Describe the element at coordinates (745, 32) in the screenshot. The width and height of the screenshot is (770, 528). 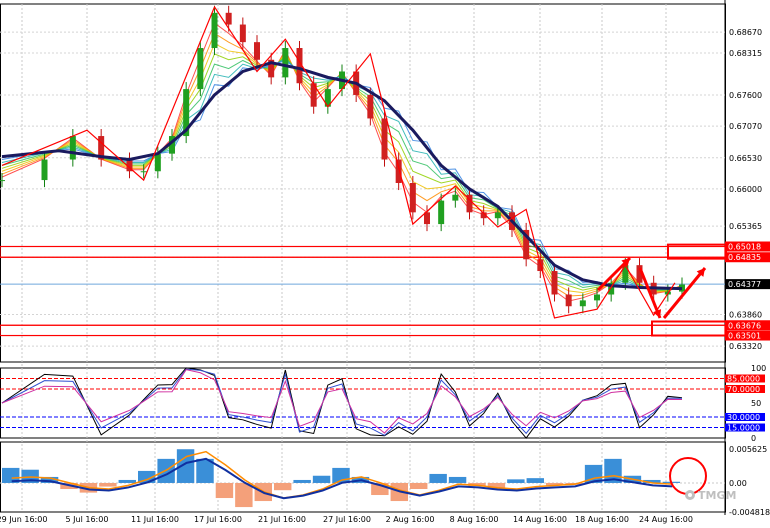
I see `price-tick-label: 0.68670` at that location.